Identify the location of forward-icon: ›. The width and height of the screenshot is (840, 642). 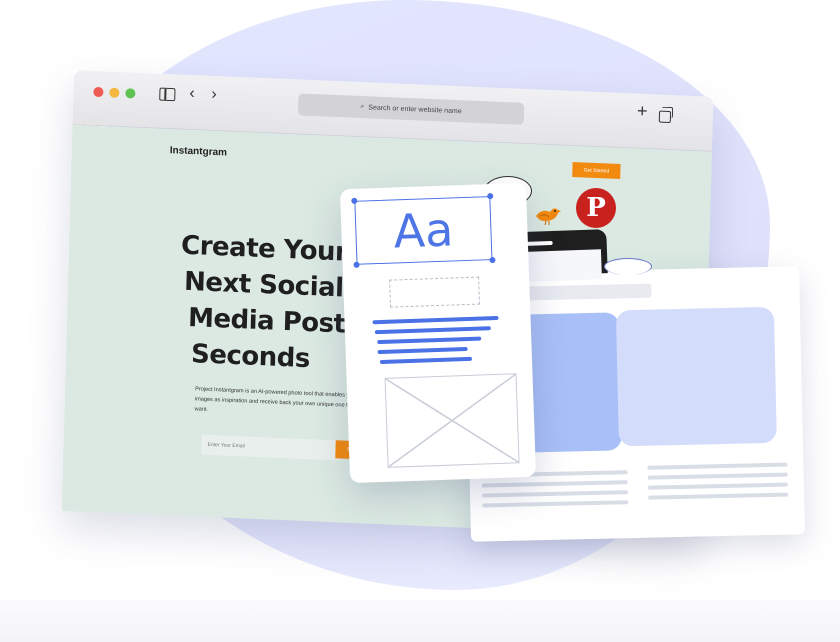
(214, 95).